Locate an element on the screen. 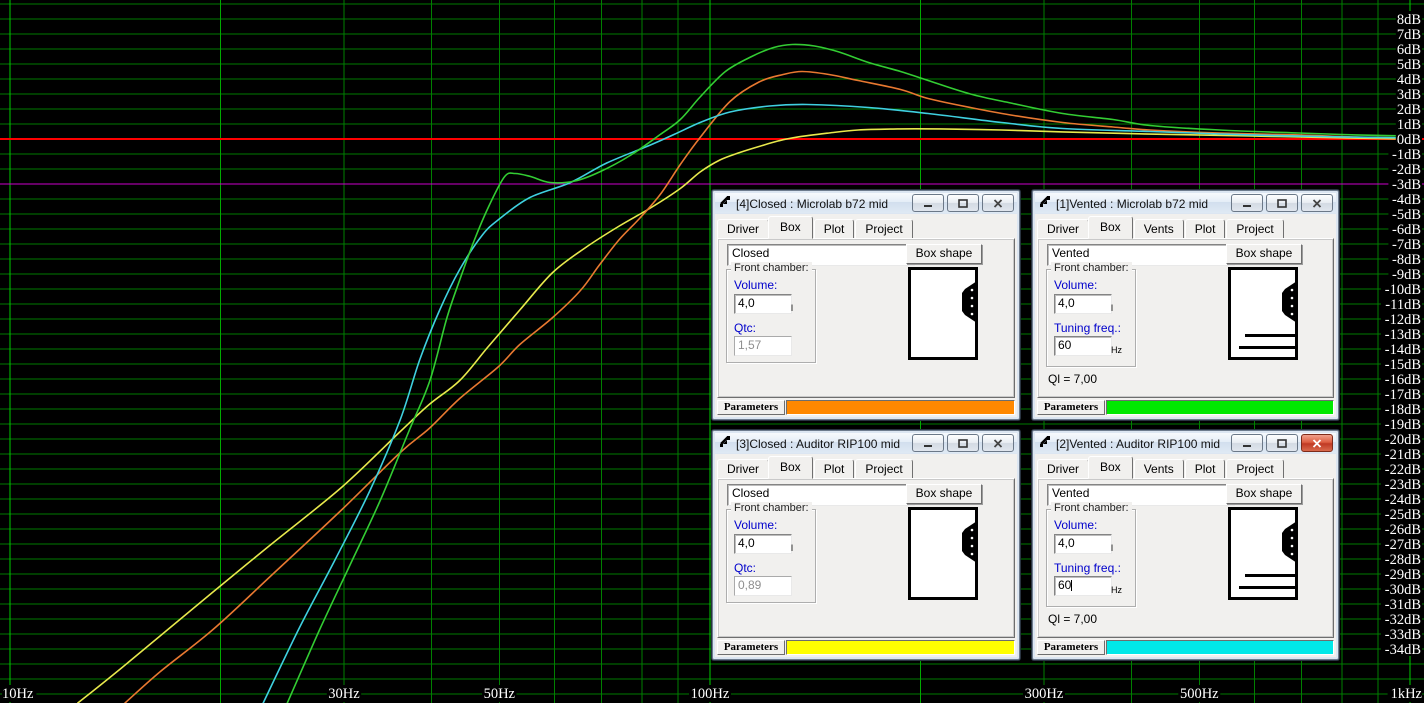 The image size is (1424, 703). y-tick-label: -12dB is located at coordinates (1403, 320).